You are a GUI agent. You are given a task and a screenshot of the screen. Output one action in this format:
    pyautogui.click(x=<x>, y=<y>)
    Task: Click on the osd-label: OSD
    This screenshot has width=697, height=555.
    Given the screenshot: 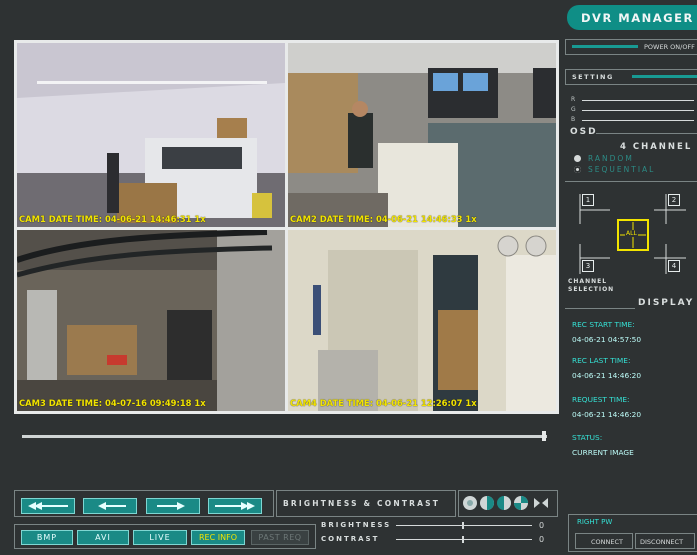 What is the action you would take?
    pyautogui.click(x=584, y=132)
    